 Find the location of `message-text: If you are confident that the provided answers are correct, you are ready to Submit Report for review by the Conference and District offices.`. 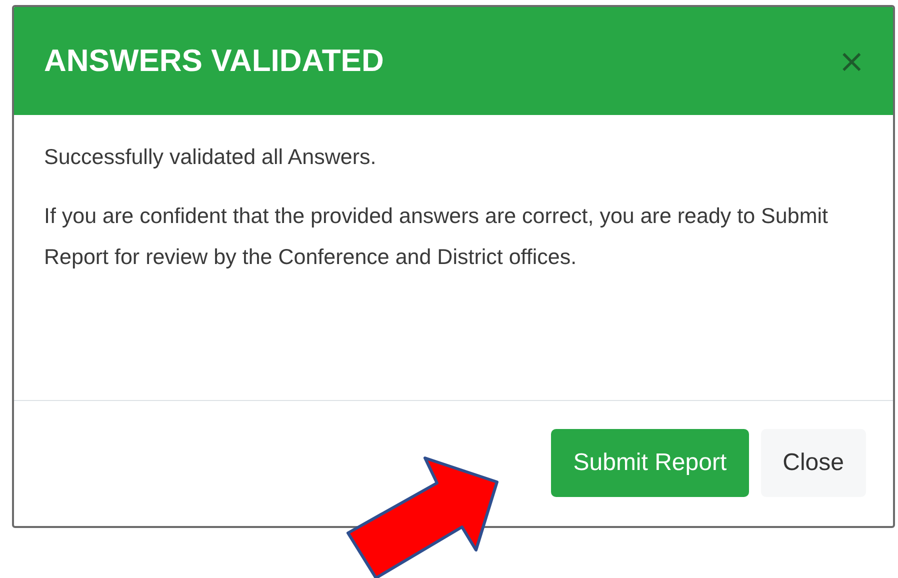

message-text: If you are confident that the provided answers are correct, you are ready to Submit Report for review by the Conference and District offices. is located at coordinates (436, 237).